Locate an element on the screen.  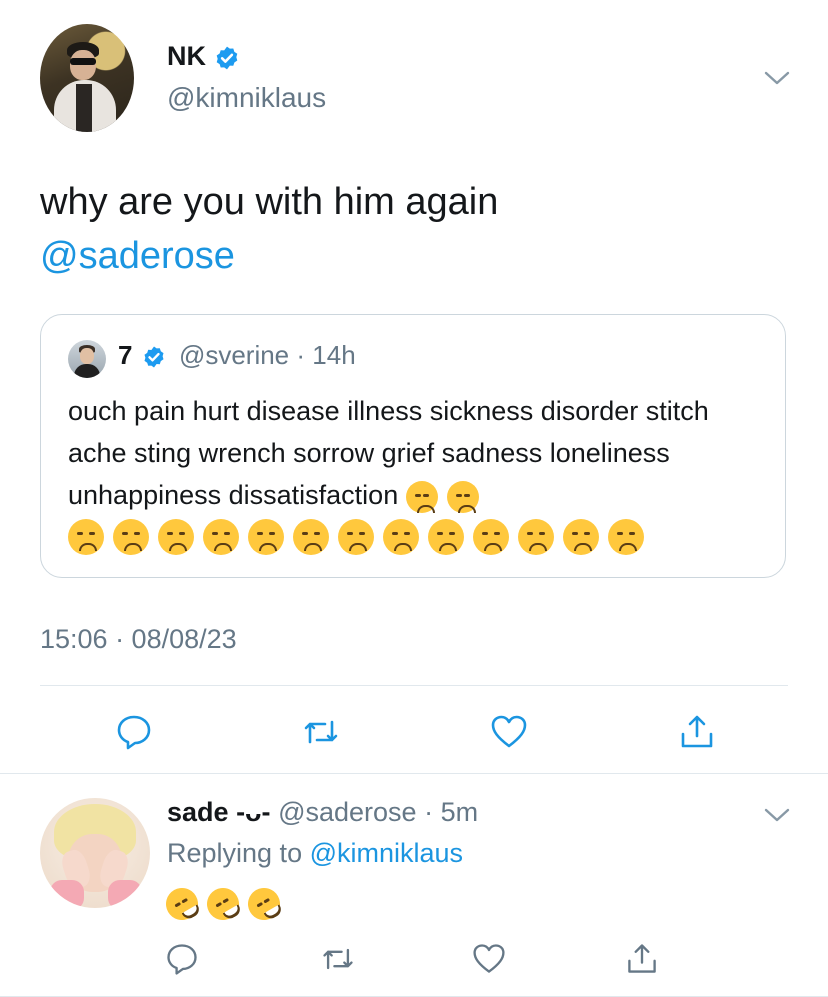
quoted-author-handle: @sverine is located at coordinates (234, 355).